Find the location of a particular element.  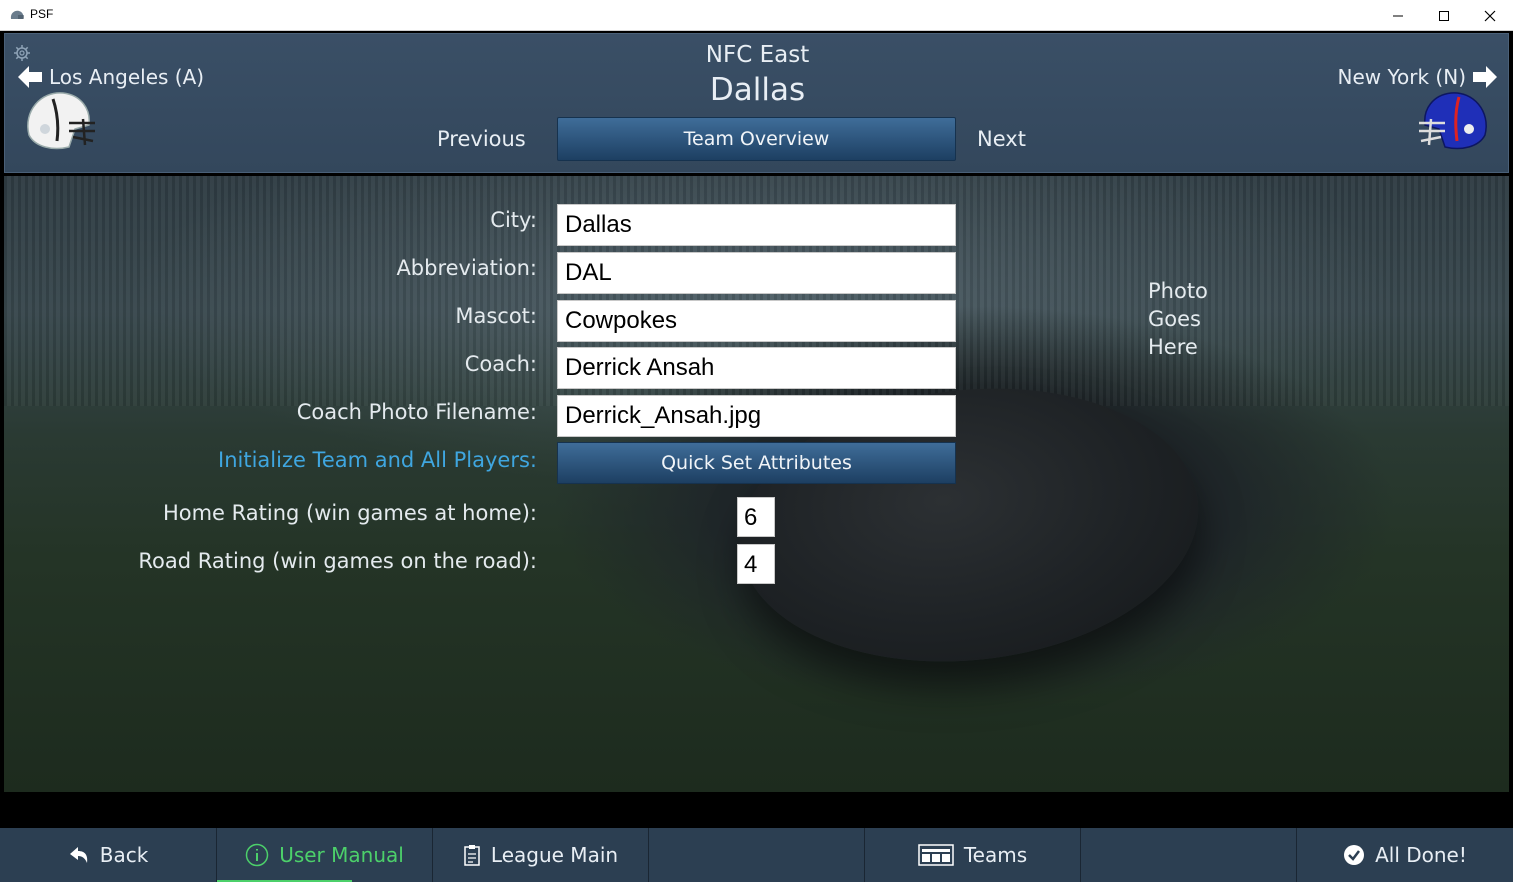

home-rating-label: Home Rating (win games at home): is located at coordinates (349, 513).